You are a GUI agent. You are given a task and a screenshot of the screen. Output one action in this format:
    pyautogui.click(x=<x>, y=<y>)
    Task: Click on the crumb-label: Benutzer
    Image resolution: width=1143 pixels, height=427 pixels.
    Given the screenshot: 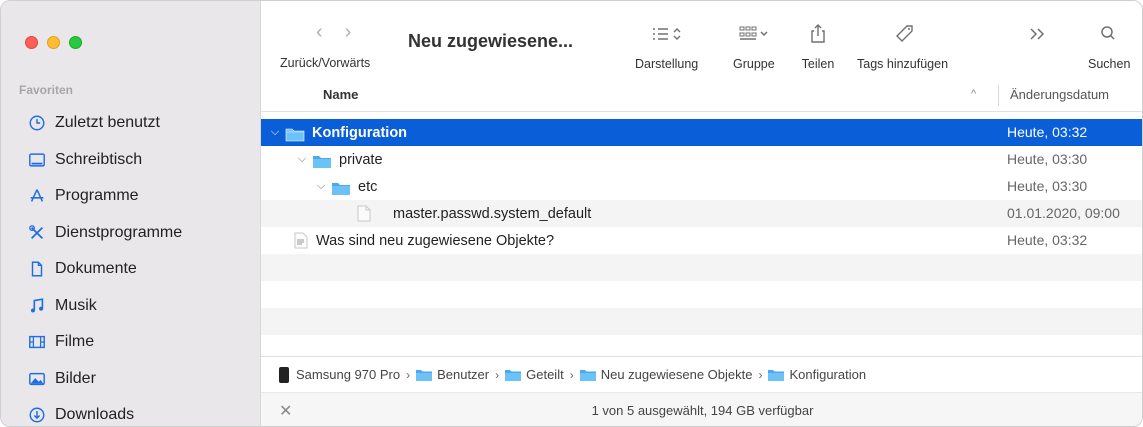 What is the action you would take?
    pyautogui.click(x=463, y=374)
    